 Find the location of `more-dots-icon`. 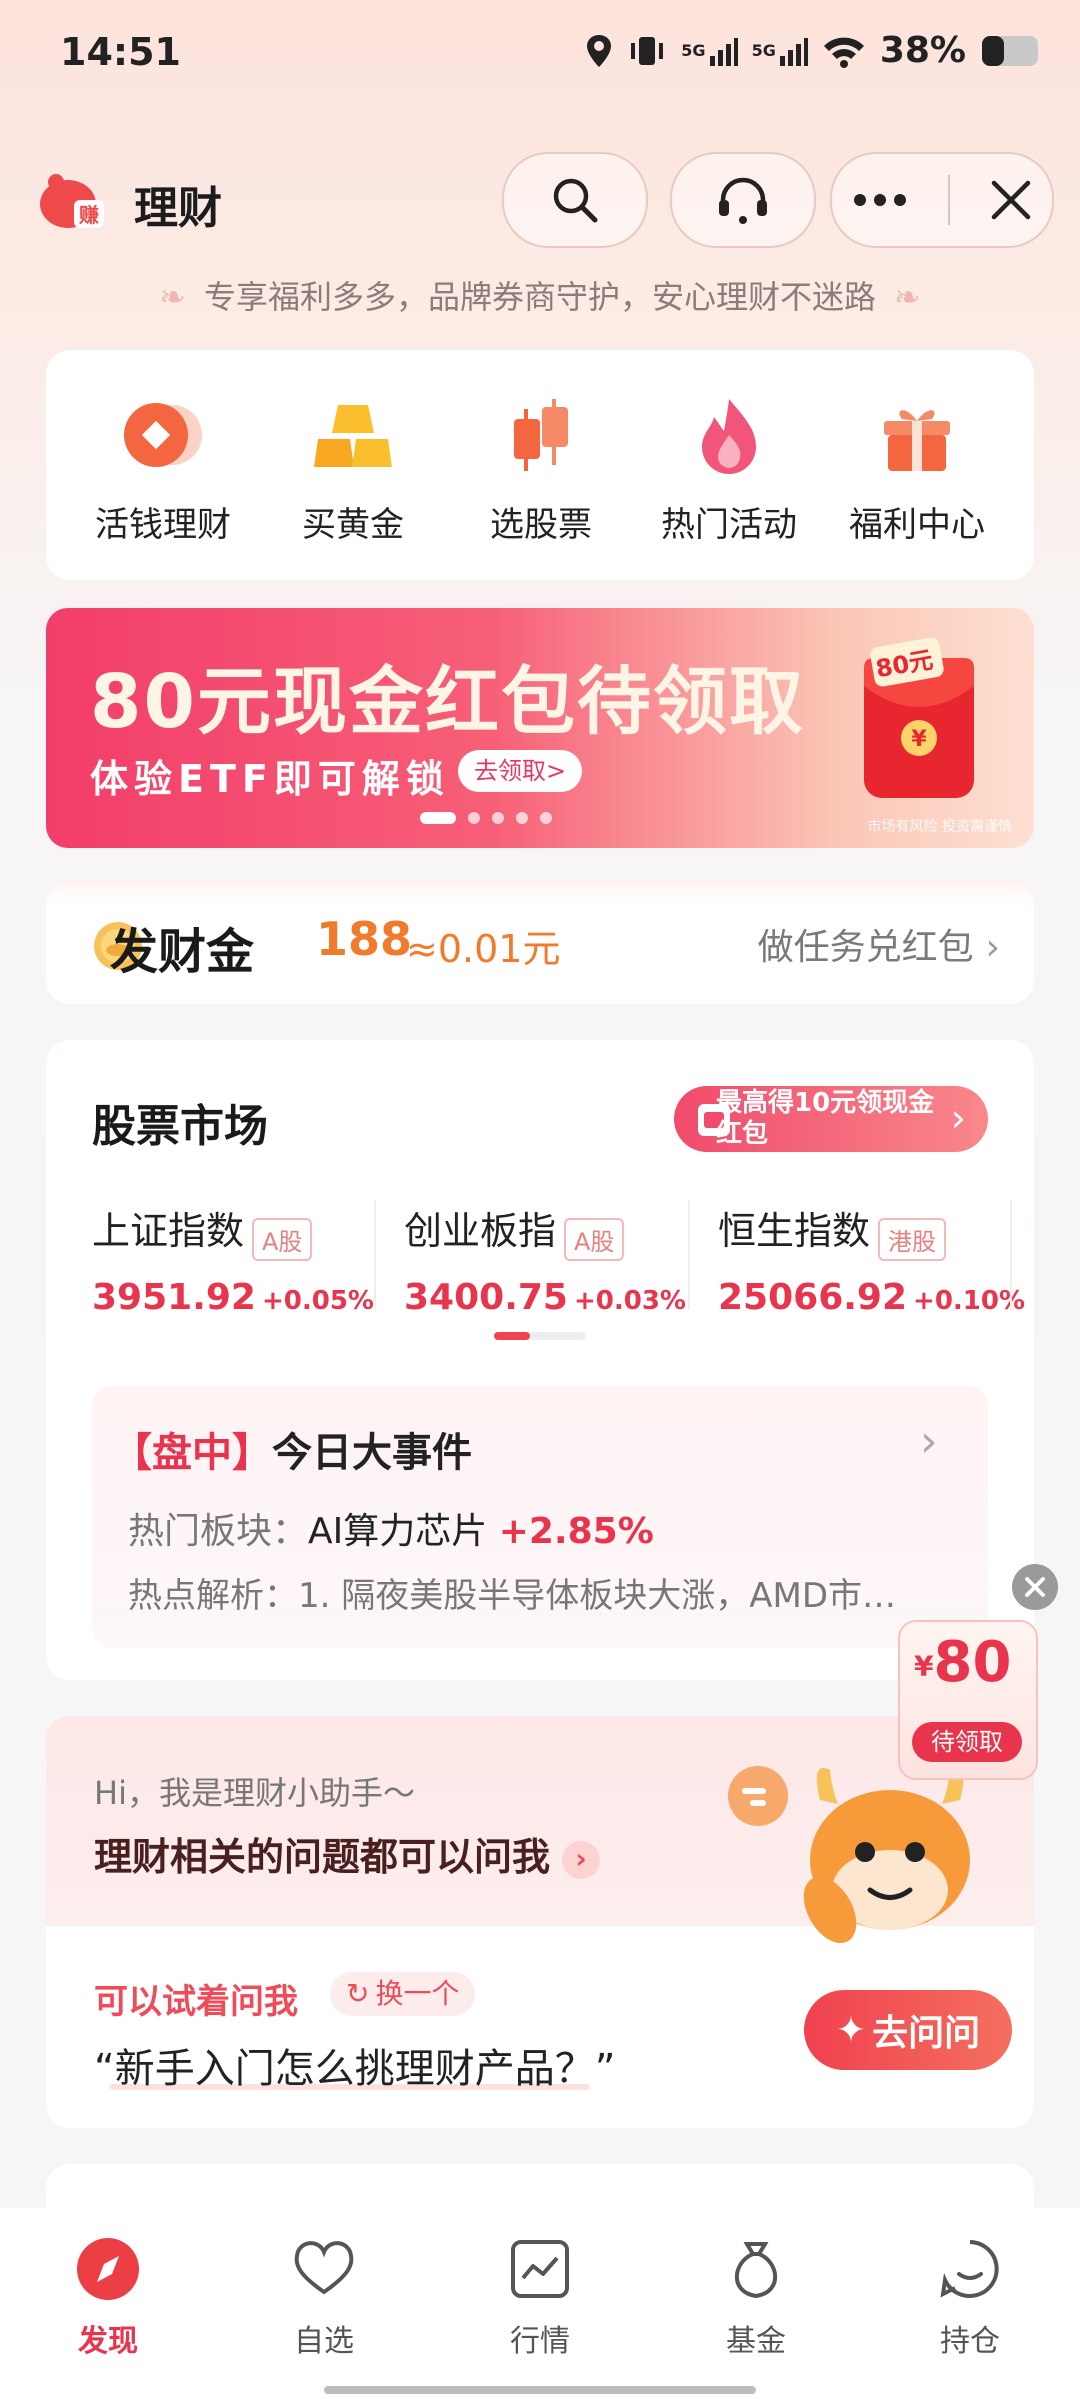

more-dots-icon is located at coordinates (880, 200).